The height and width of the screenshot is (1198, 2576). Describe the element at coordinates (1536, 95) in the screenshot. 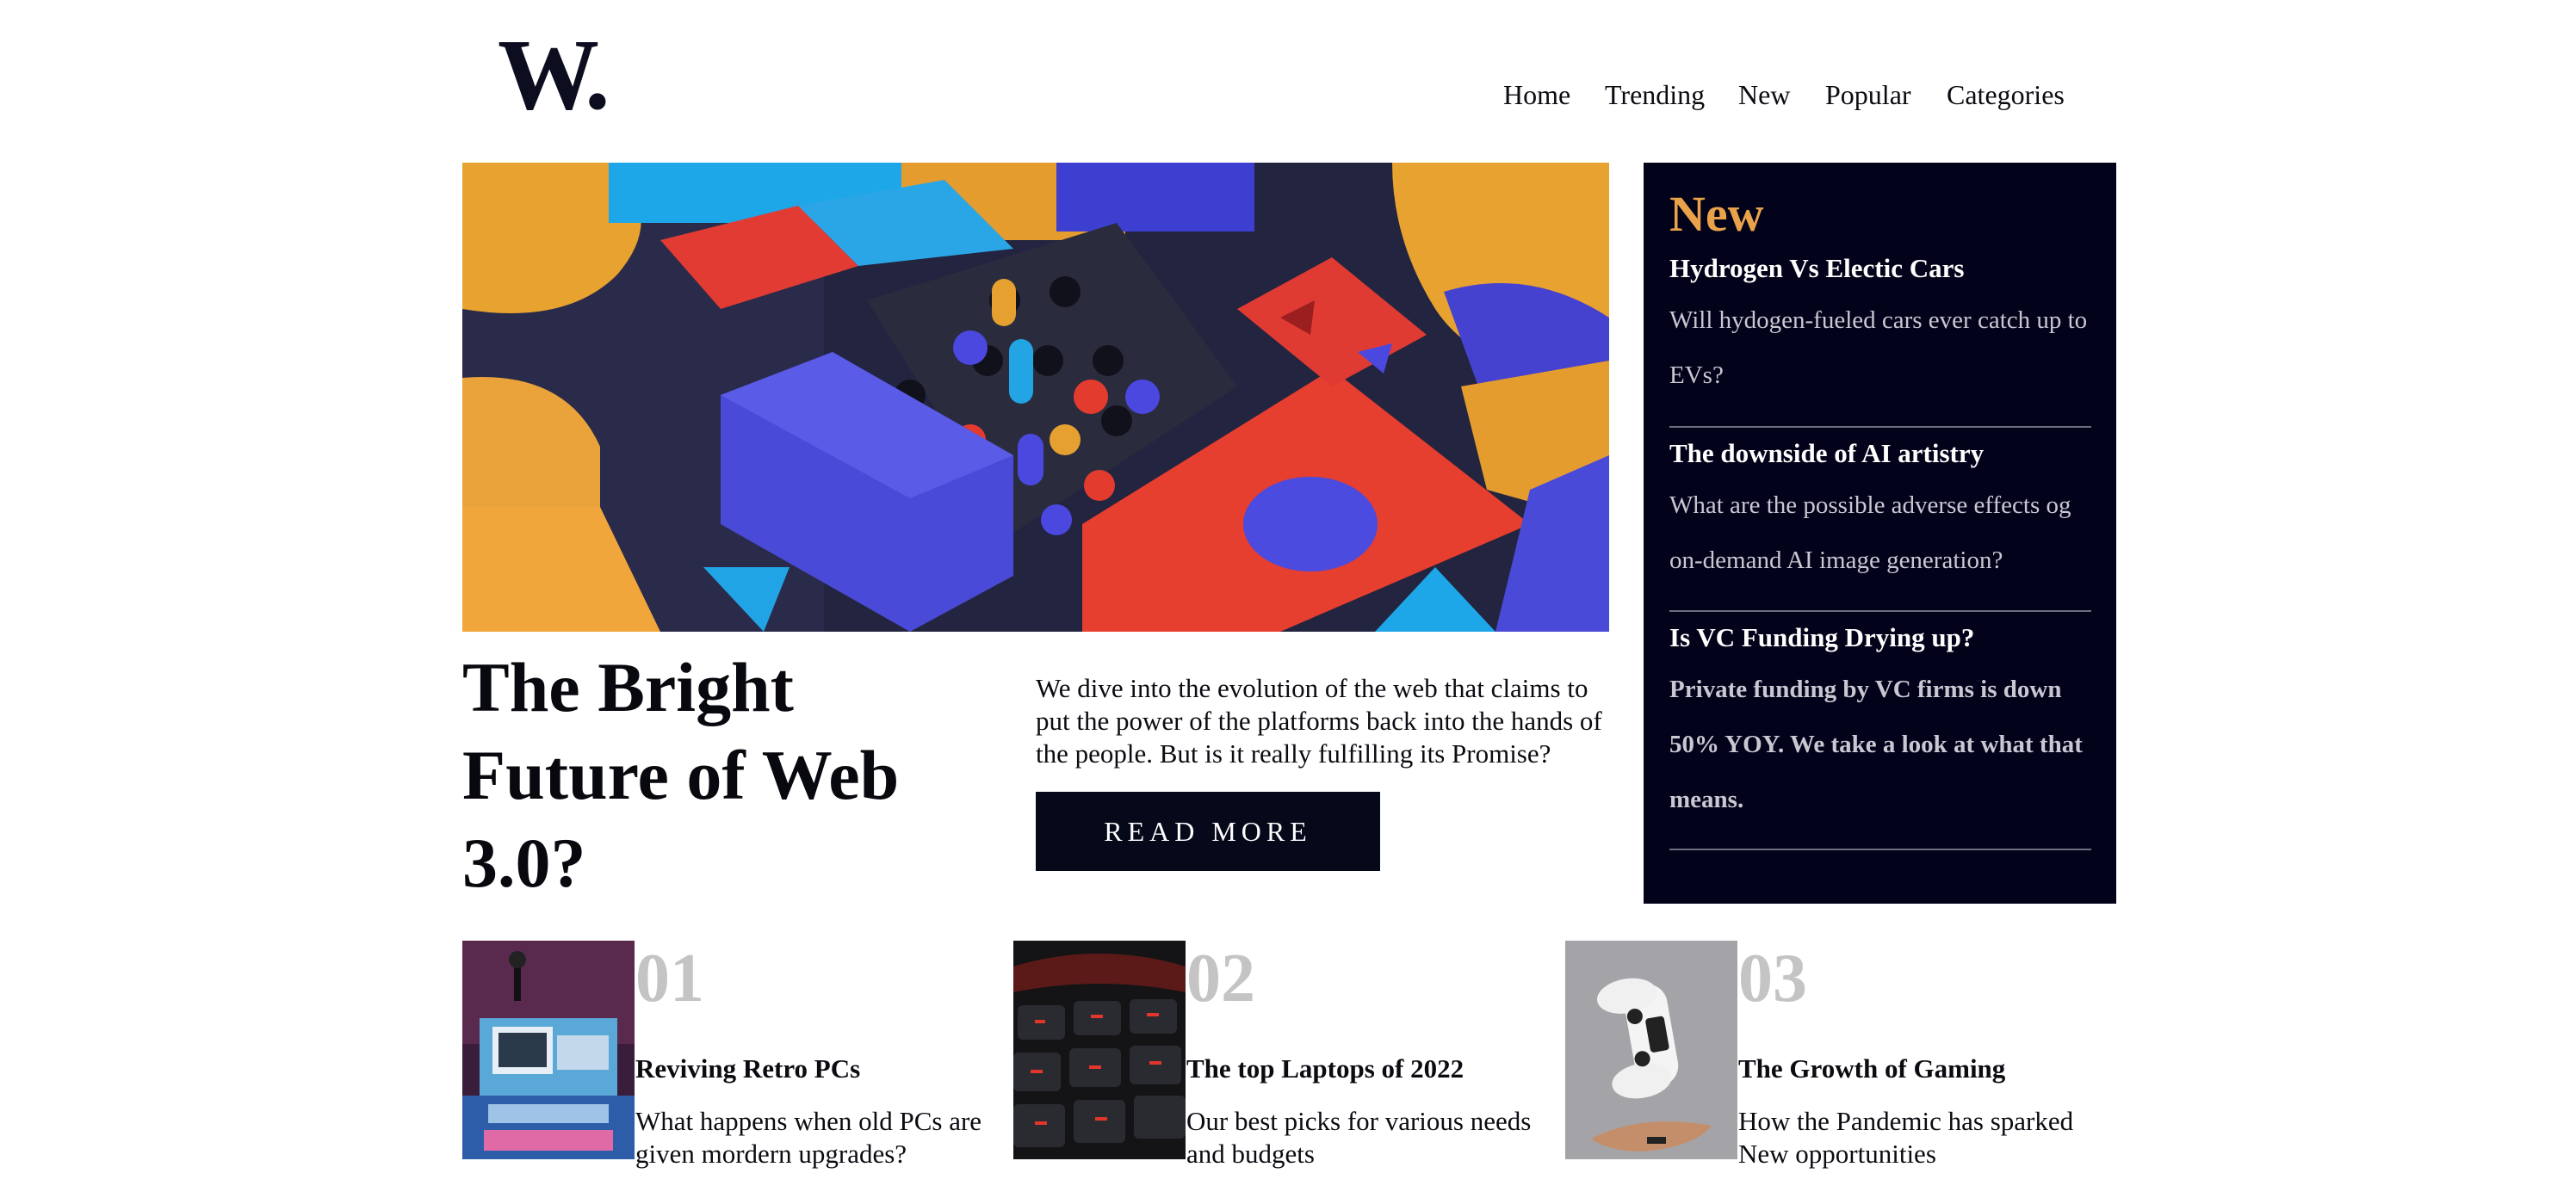

I see `nav-home: Home` at that location.